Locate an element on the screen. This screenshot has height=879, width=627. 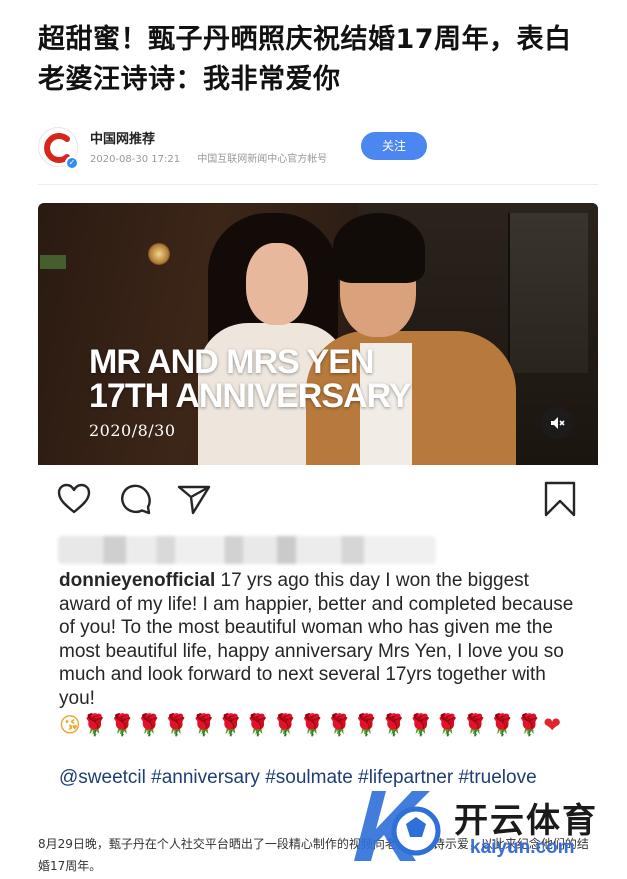
background-window is located at coordinates (548, 293).